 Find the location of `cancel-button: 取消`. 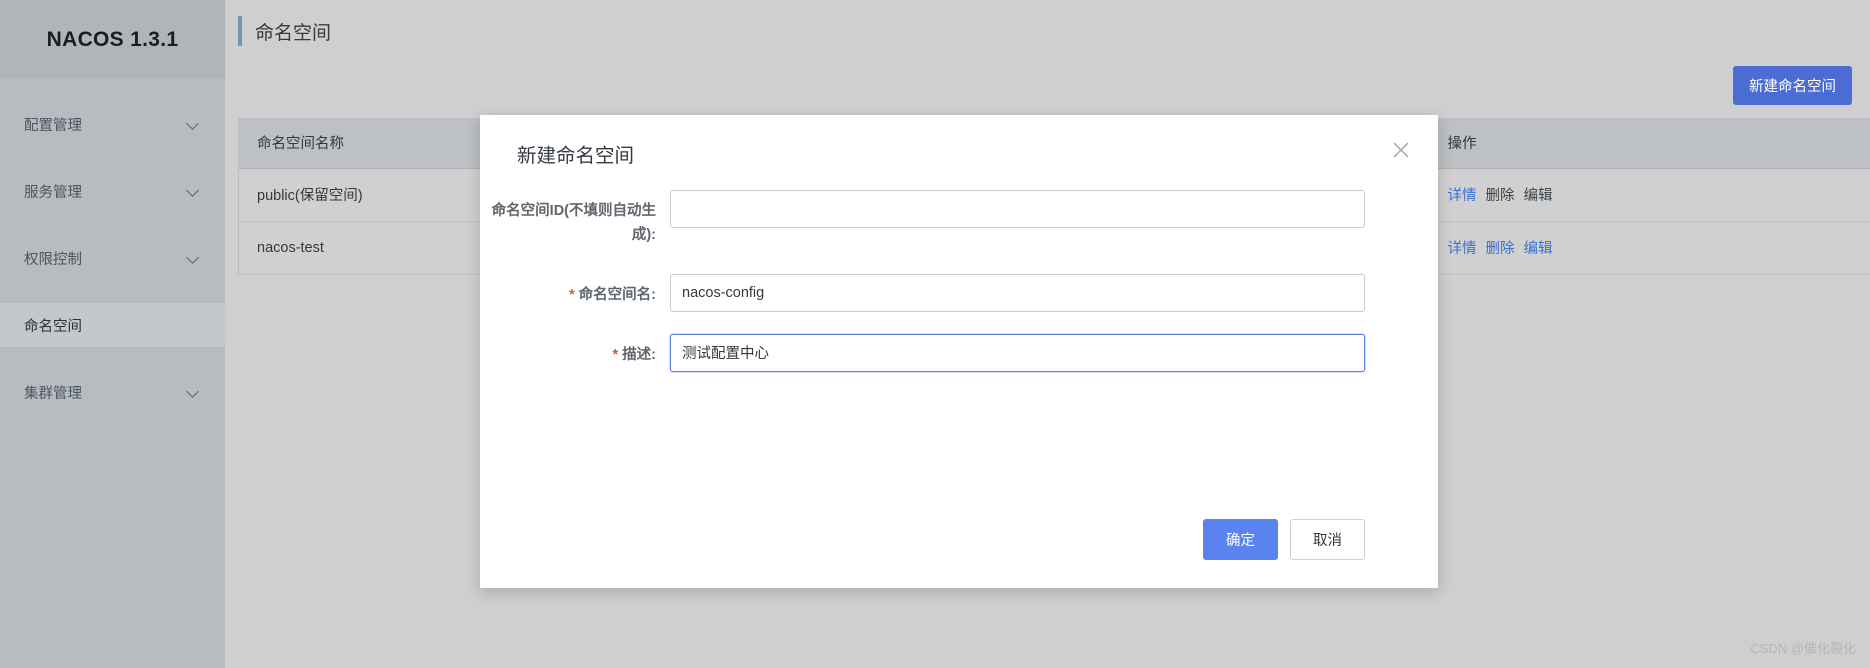

cancel-button: 取消 is located at coordinates (1327, 539).